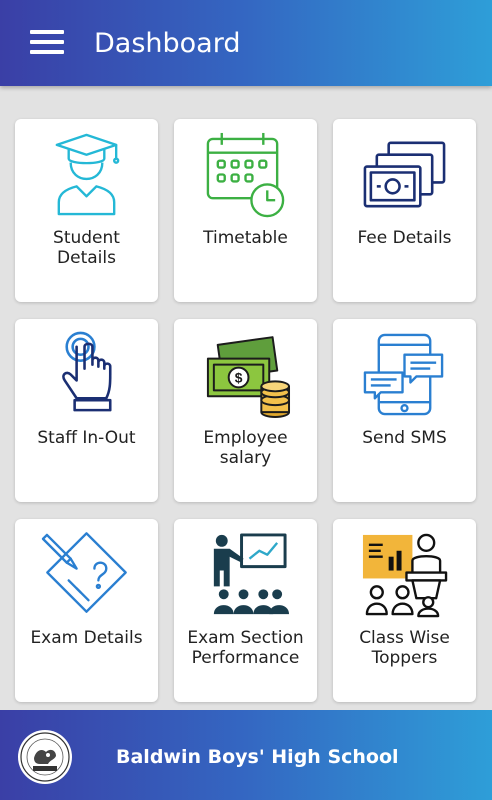 The height and width of the screenshot is (800, 492). I want to click on student-graduate-icon, so click(87, 174).